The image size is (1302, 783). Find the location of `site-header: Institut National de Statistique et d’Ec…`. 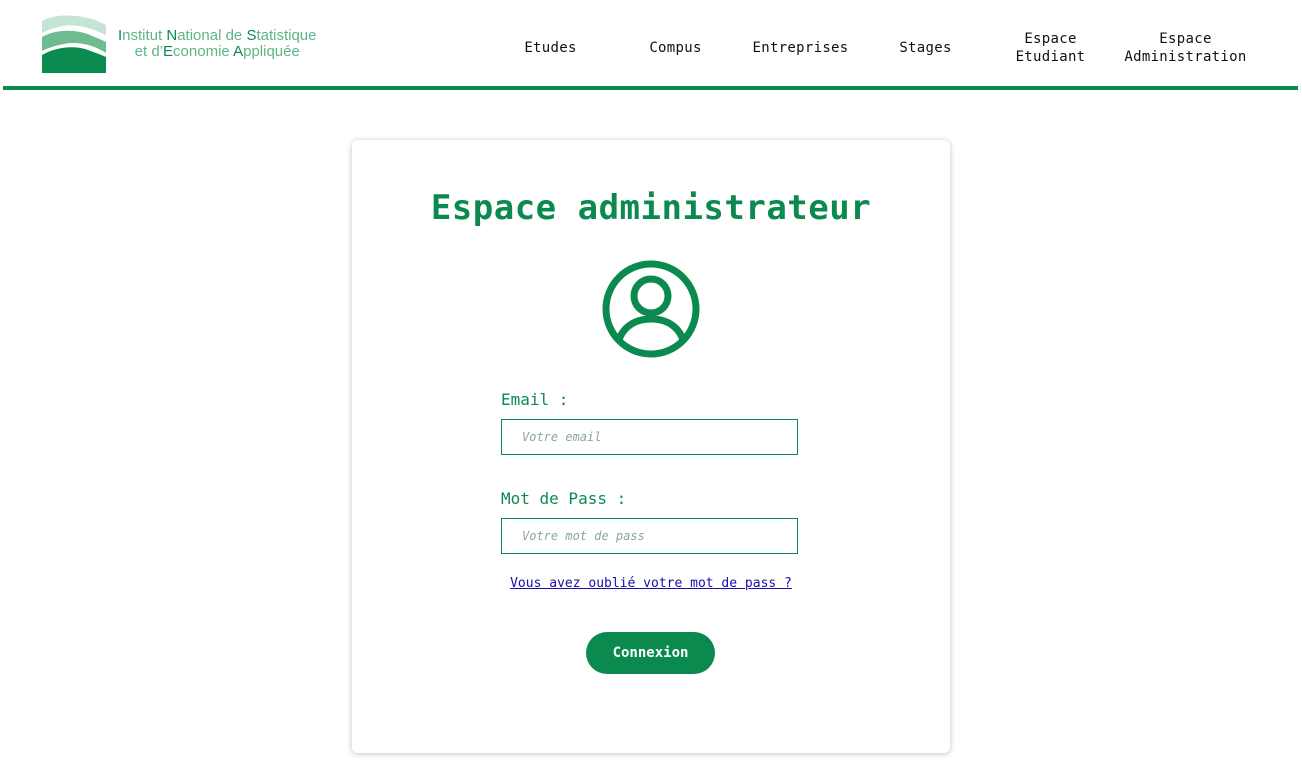

site-header: Institut National de Statistique et d’Ec… is located at coordinates (651, 45).